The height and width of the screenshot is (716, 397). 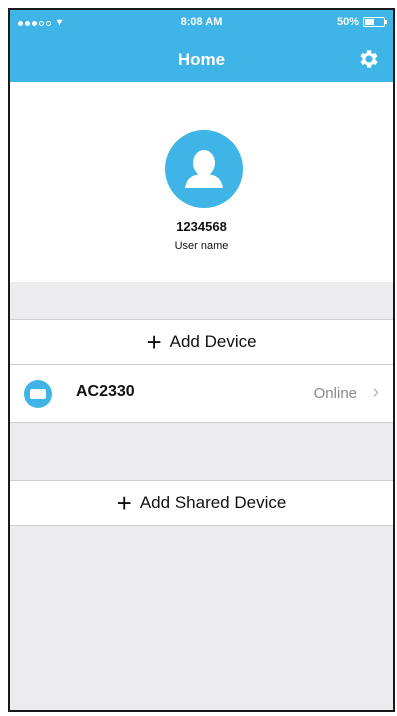 I want to click on user-id: 1234568, so click(x=201, y=226).